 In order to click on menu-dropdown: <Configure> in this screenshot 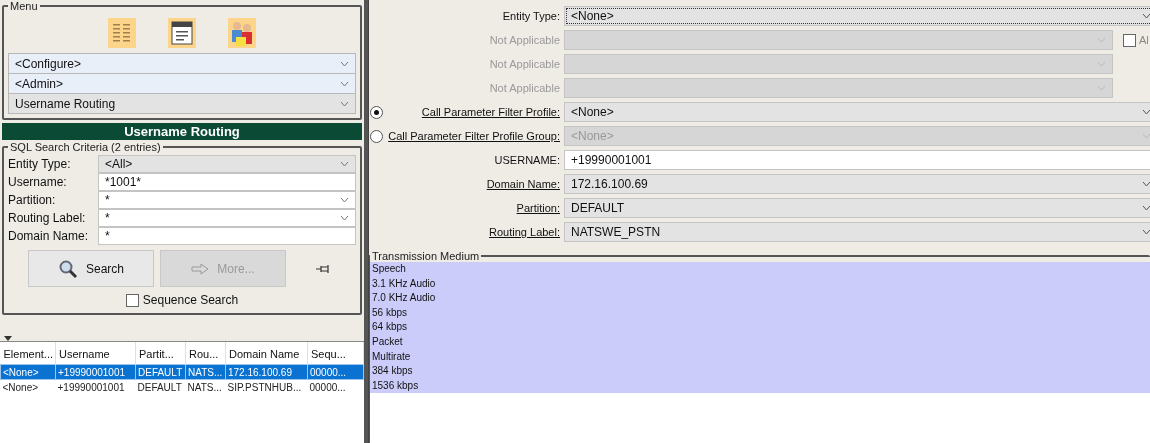, I will do `click(182, 63)`.